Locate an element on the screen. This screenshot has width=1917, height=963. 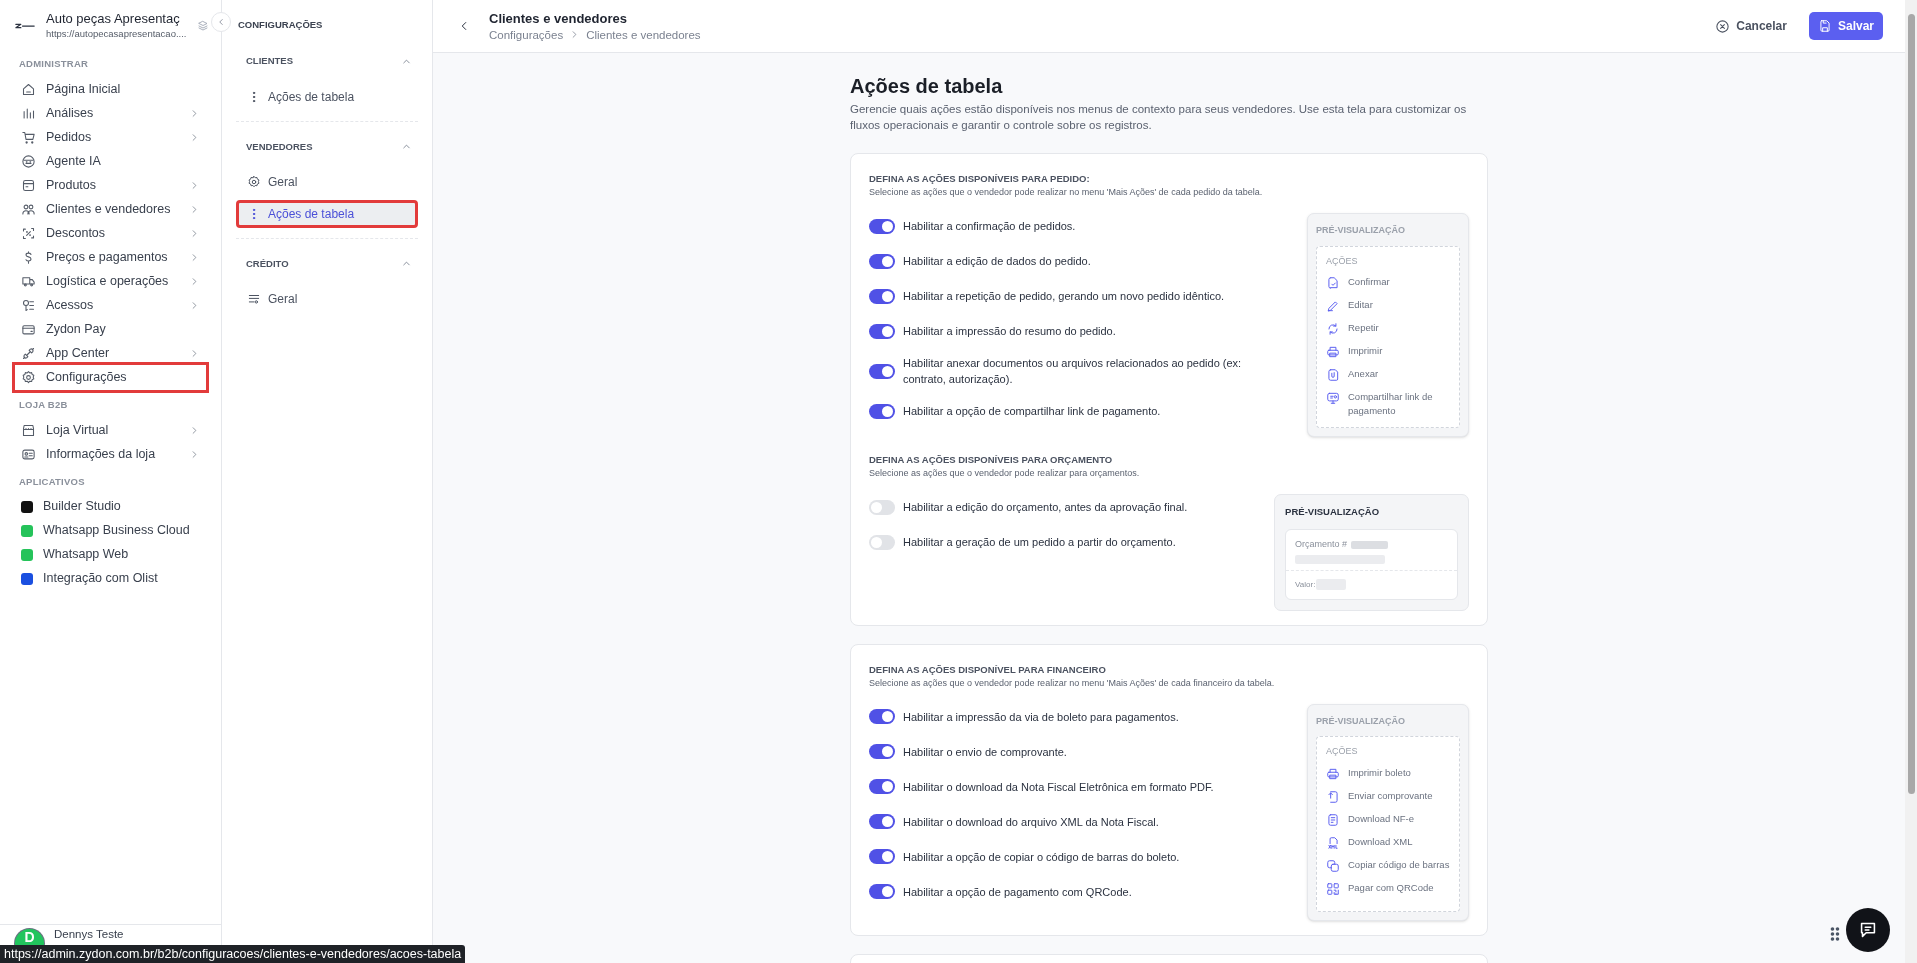
company-name: Auto peças Apresentaç is located at coordinates (113, 18).